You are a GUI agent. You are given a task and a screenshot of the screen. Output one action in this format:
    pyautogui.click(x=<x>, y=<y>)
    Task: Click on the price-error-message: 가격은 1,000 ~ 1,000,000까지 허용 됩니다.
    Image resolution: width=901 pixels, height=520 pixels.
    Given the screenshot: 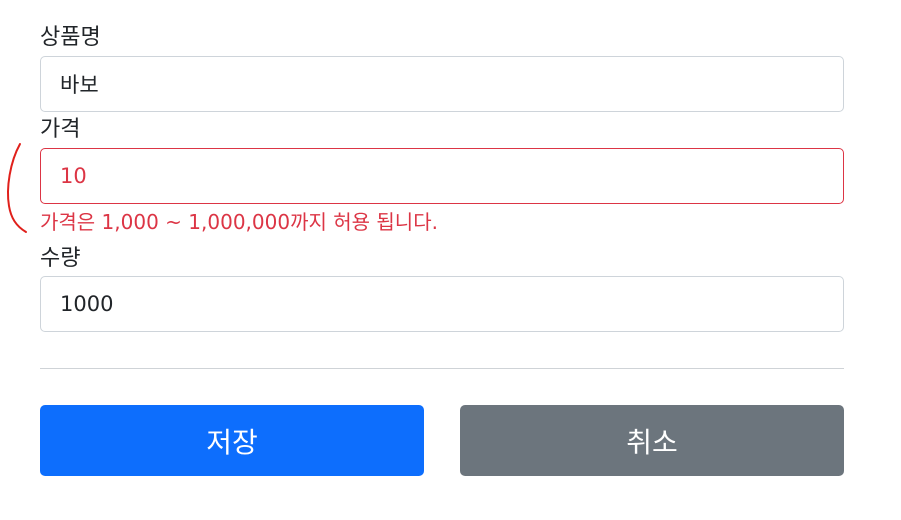 What is the action you would take?
    pyautogui.click(x=239, y=222)
    